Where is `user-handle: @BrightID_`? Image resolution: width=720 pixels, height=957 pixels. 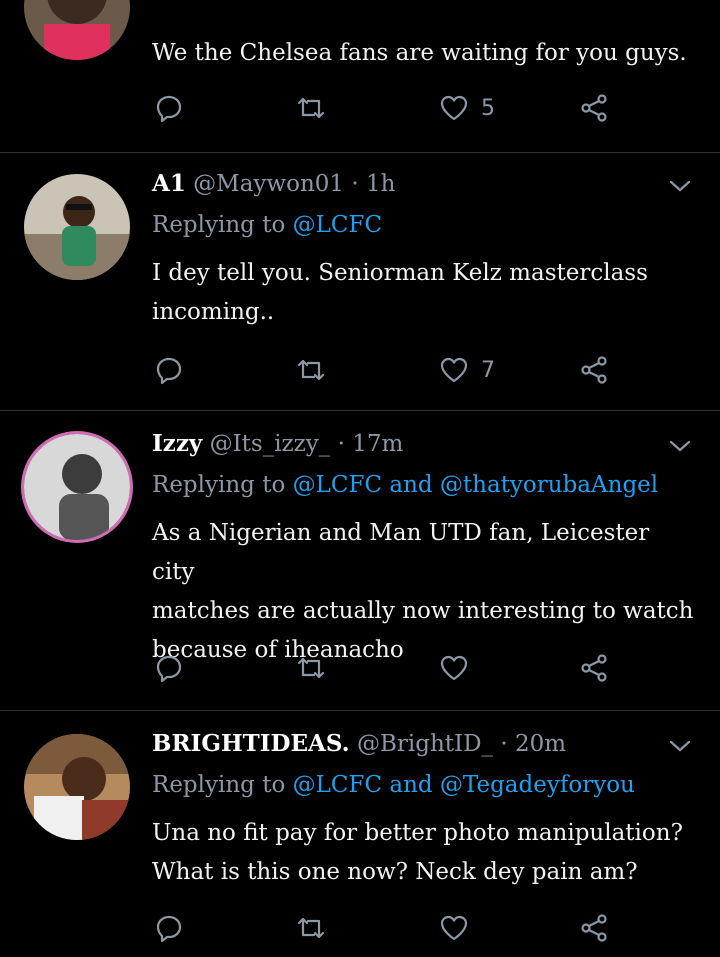
user-handle: @BrightID_ is located at coordinates (425, 744).